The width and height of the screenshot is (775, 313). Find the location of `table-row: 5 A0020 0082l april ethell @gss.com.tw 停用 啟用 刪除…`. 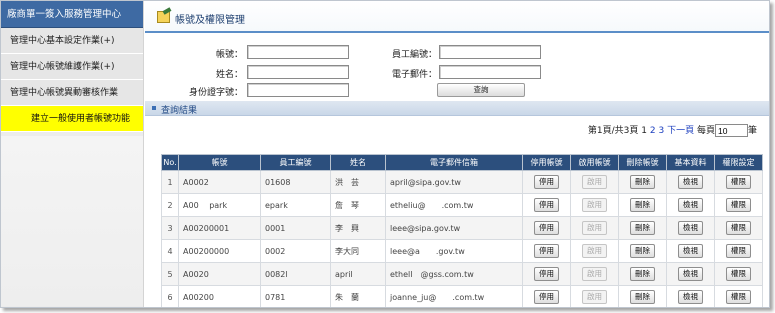

table-row: 5 A0020 0082l april ethell @gss.com.tw 停用 啟用 刪除… is located at coordinates (462, 274).